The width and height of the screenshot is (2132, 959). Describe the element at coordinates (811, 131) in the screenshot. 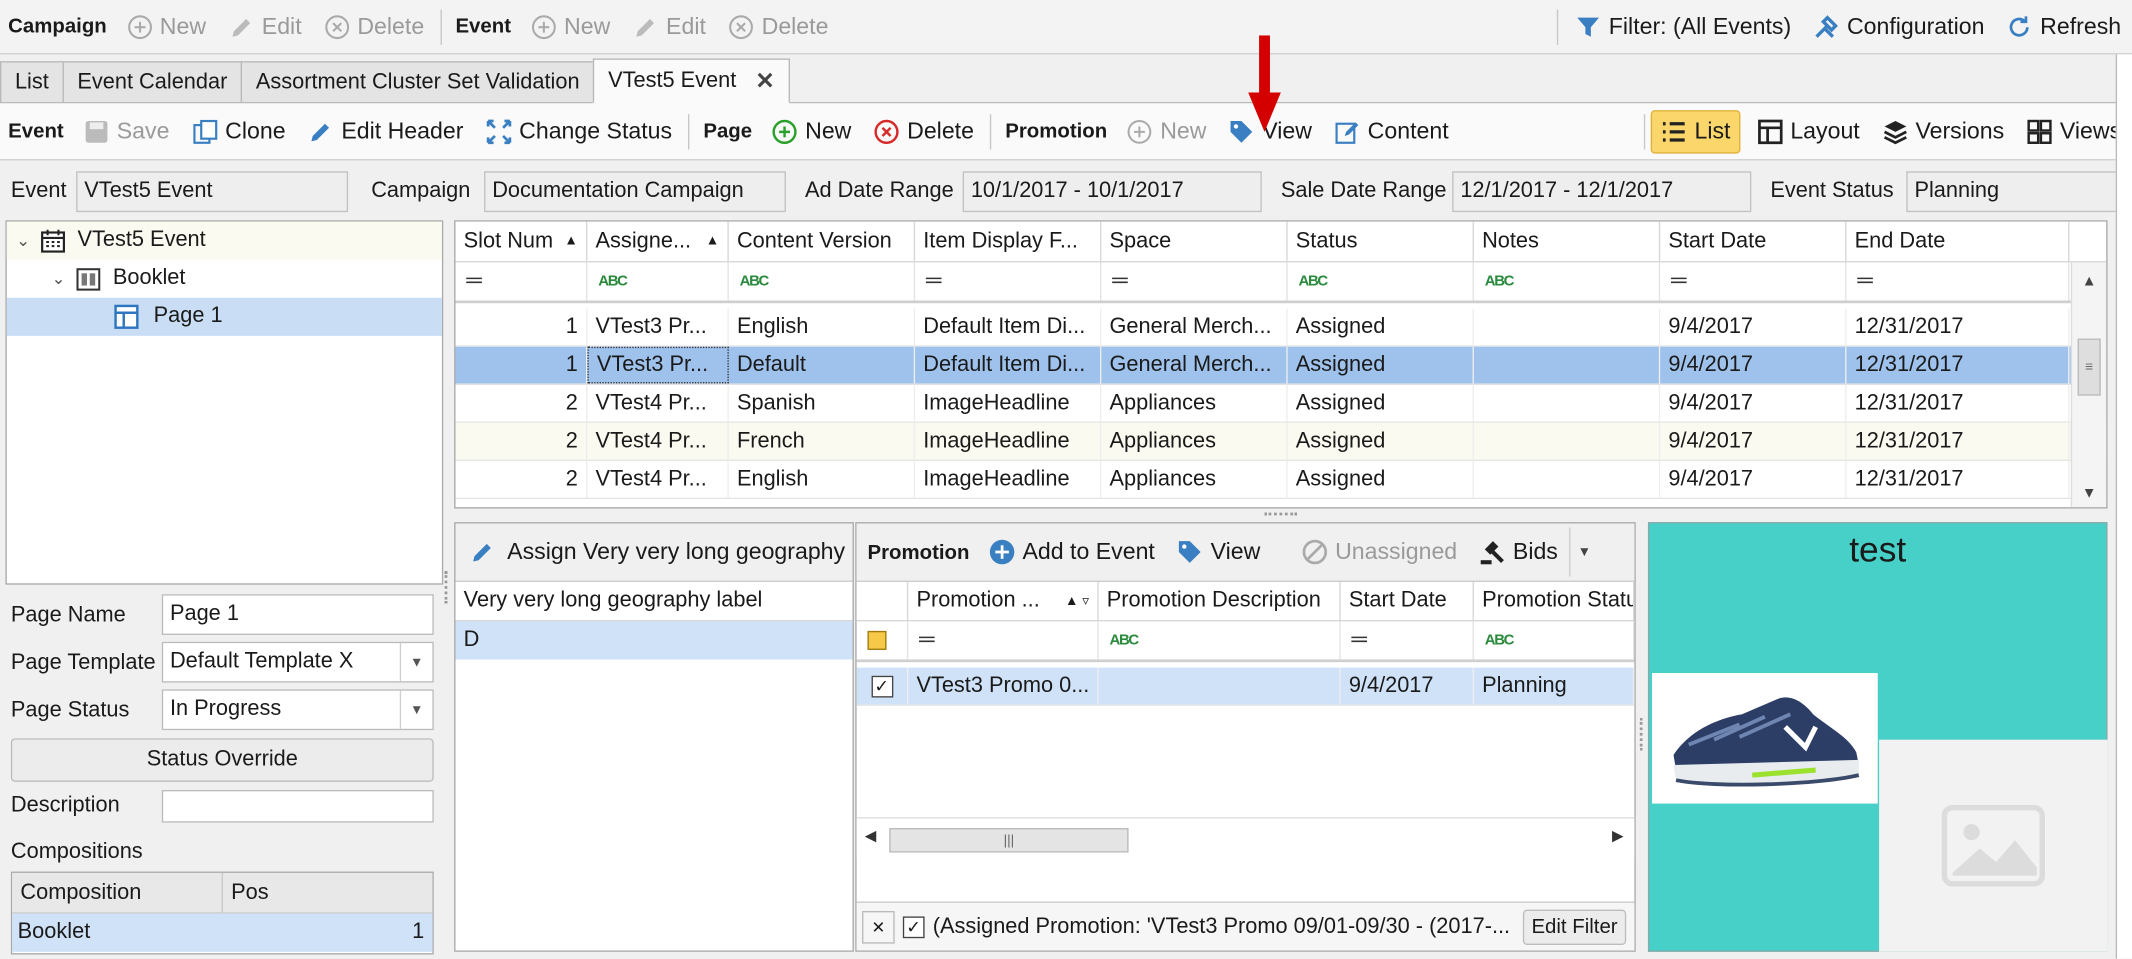

I see `page-new-button: New` at that location.